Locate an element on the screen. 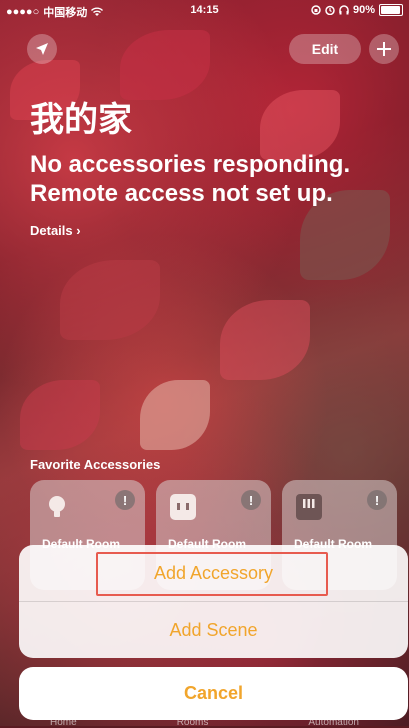 This screenshot has width=409, height=728. tab-home: Home is located at coordinates (63, 722).